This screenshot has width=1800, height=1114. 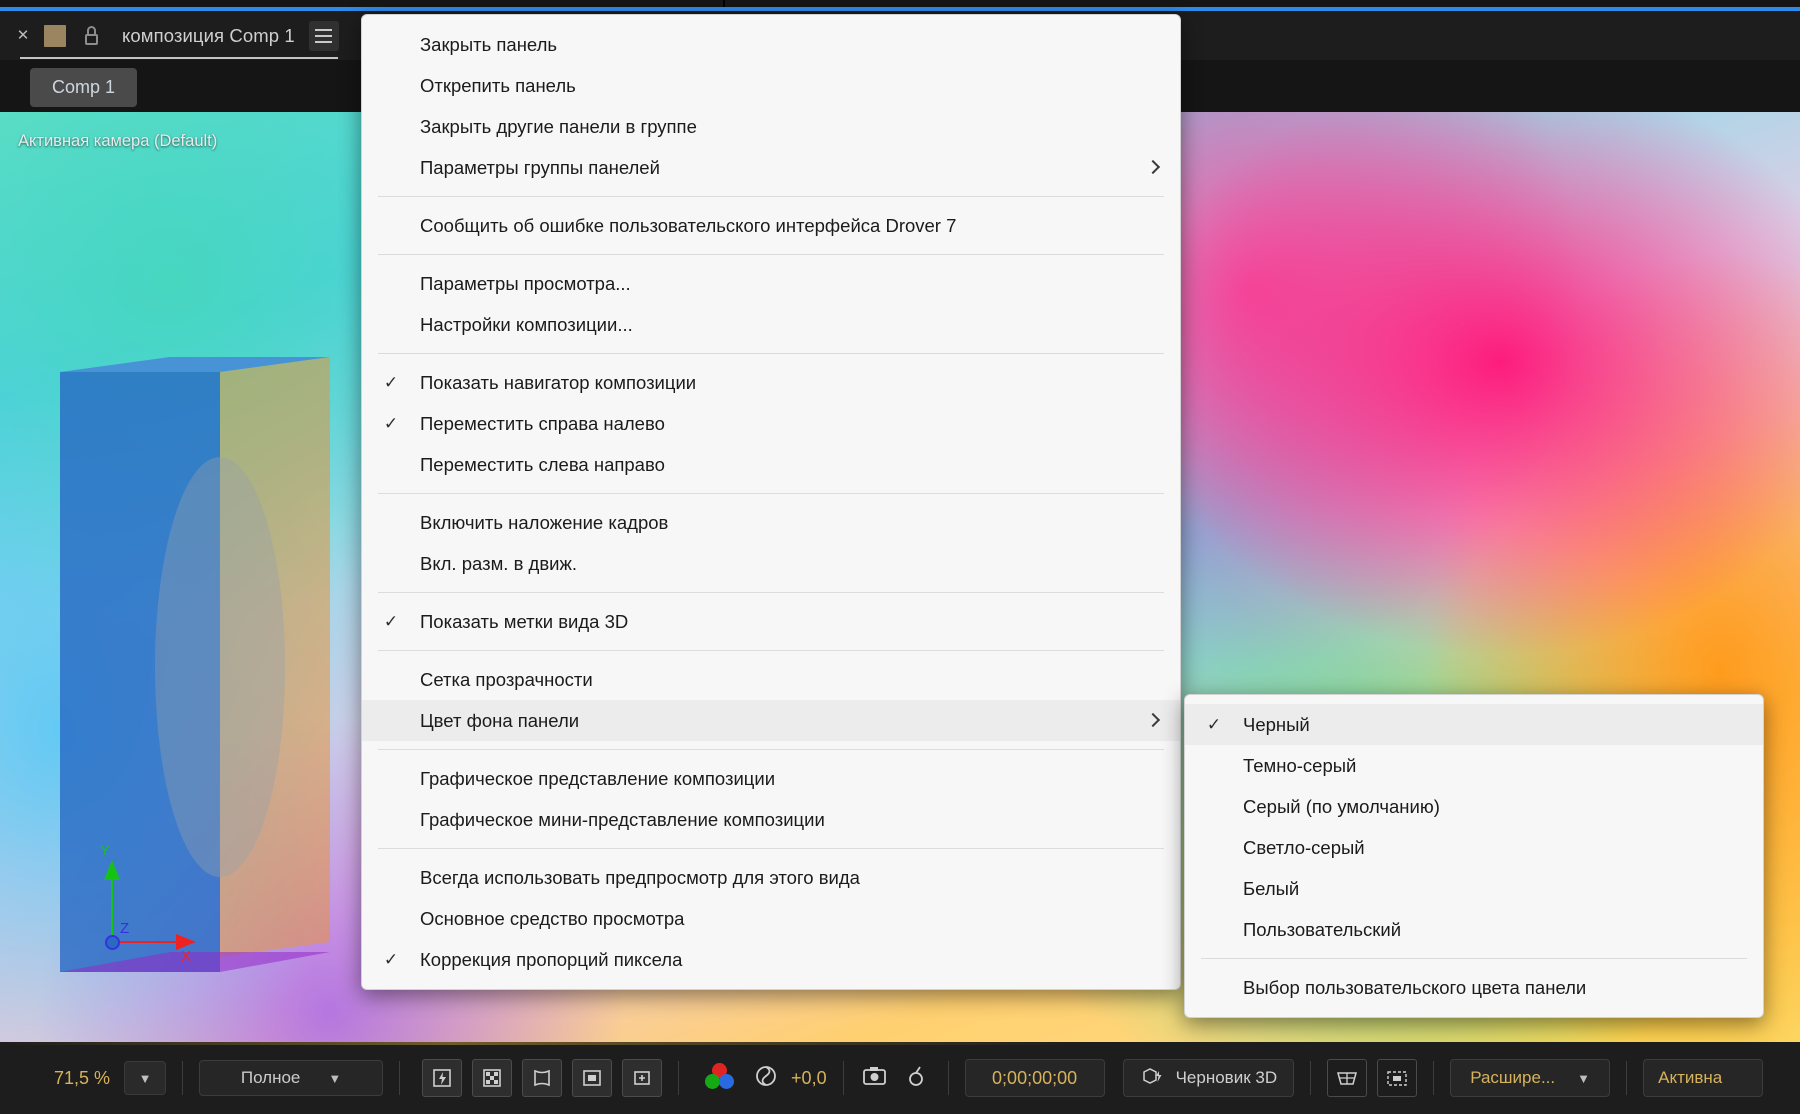 I want to click on toggle-masks-icon, so click(x=642, y=1078).